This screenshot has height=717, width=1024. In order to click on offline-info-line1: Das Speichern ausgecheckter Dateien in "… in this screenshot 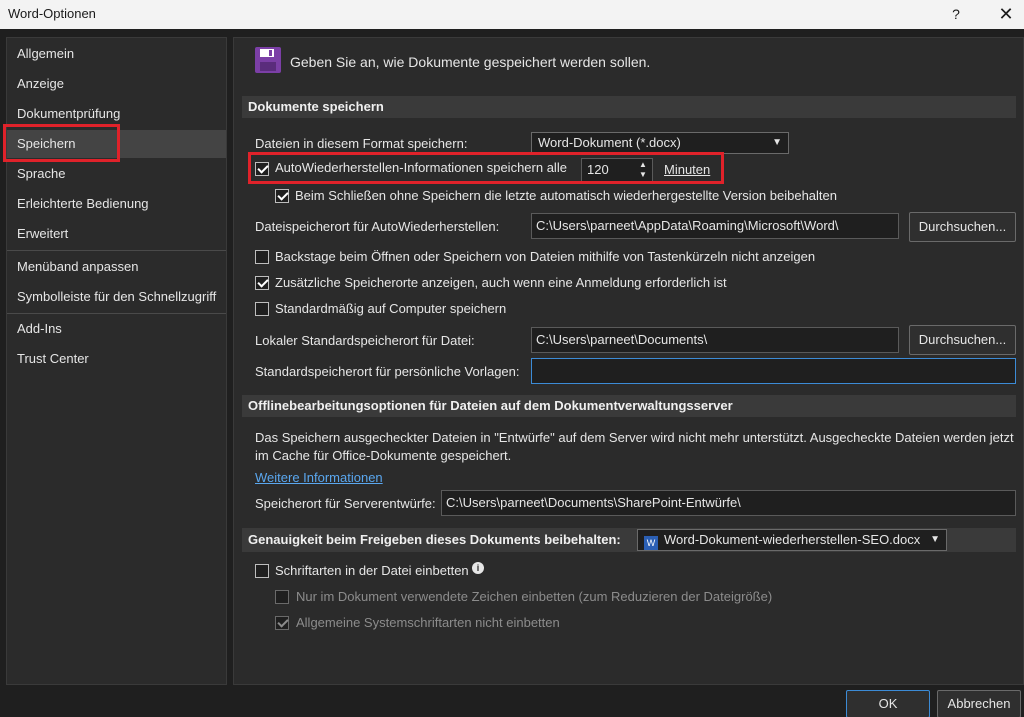, I will do `click(634, 437)`.